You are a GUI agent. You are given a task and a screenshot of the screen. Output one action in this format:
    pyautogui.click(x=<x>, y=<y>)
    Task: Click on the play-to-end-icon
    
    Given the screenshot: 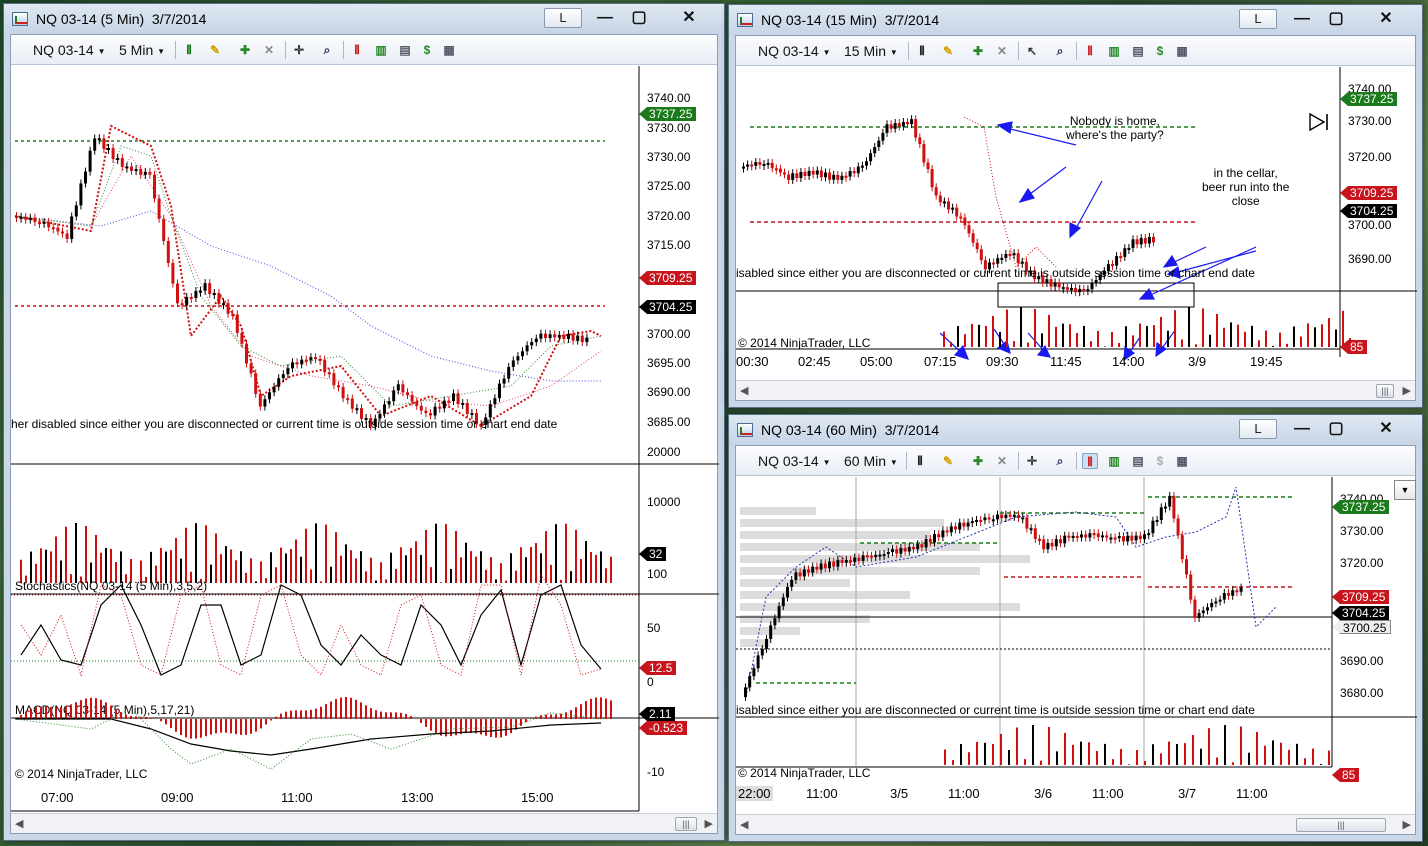 What is the action you would take?
    pyautogui.click(x=1319, y=122)
    